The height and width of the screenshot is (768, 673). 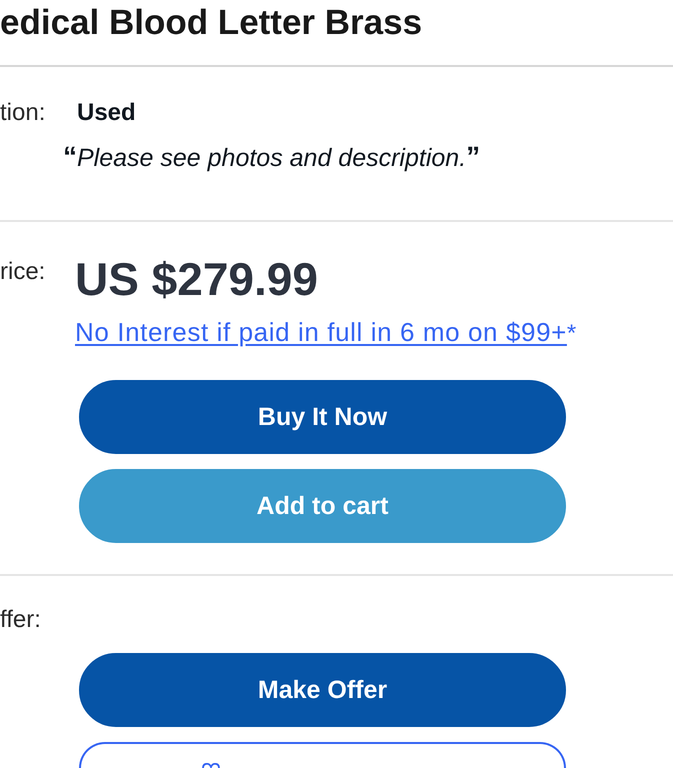 I want to click on item-title: edical Blood Letter Brass, so click(x=211, y=23).